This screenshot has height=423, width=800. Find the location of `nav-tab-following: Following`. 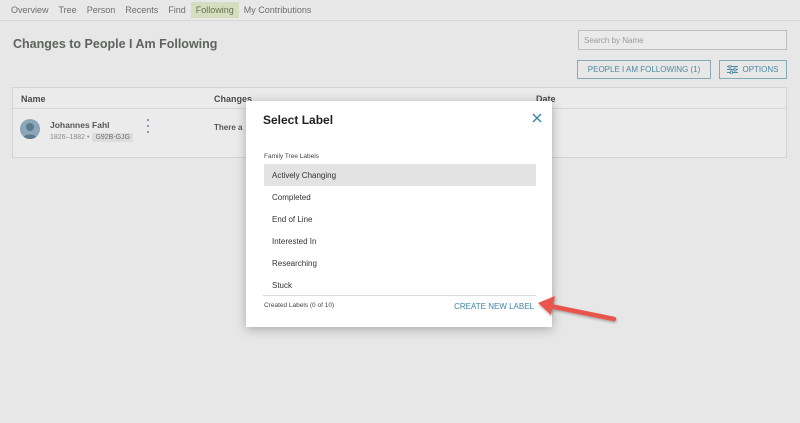

nav-tab-following: Following is located at coordinates (214, 10).